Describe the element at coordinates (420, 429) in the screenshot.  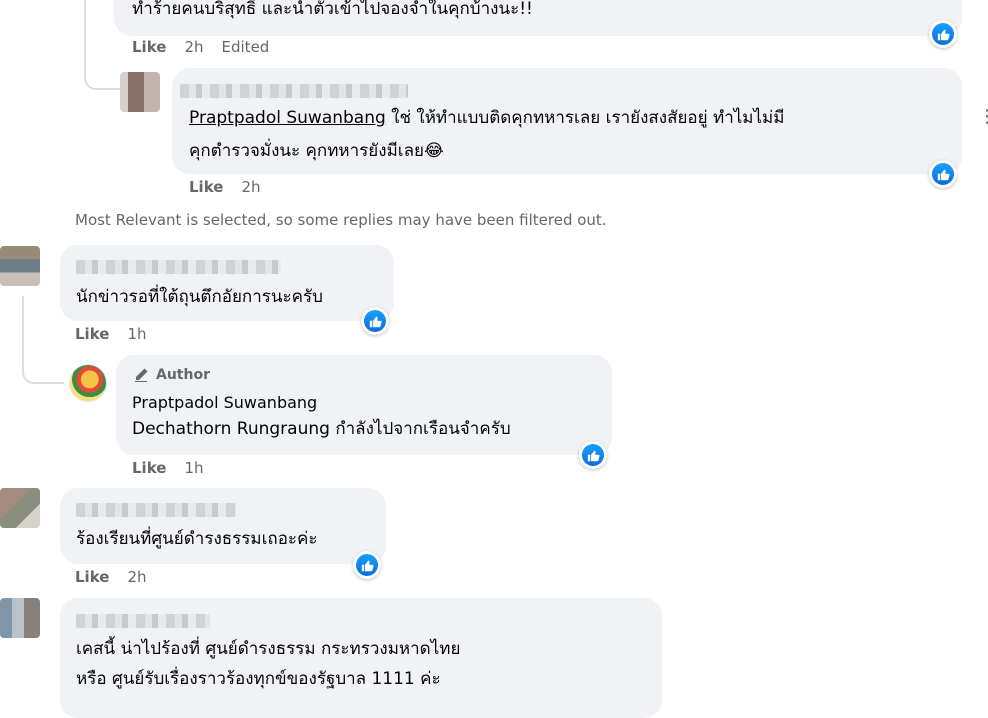
I see `comment-text-body: กำลังไปจากเรือนจำครับ` at that location.